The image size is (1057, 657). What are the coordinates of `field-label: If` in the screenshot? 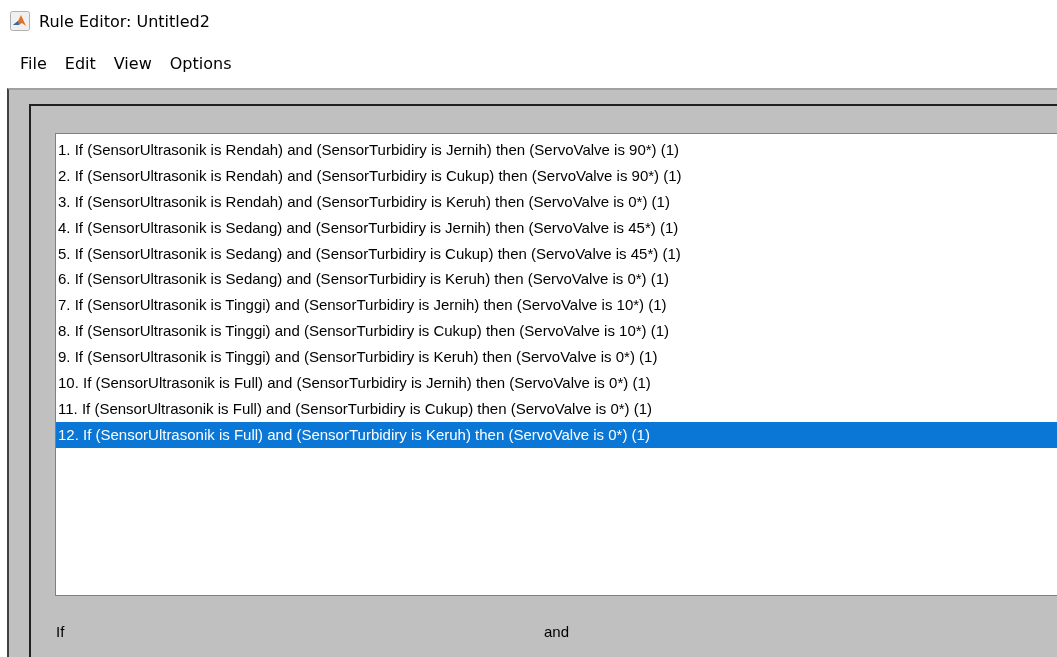 It's located at (61, 631).